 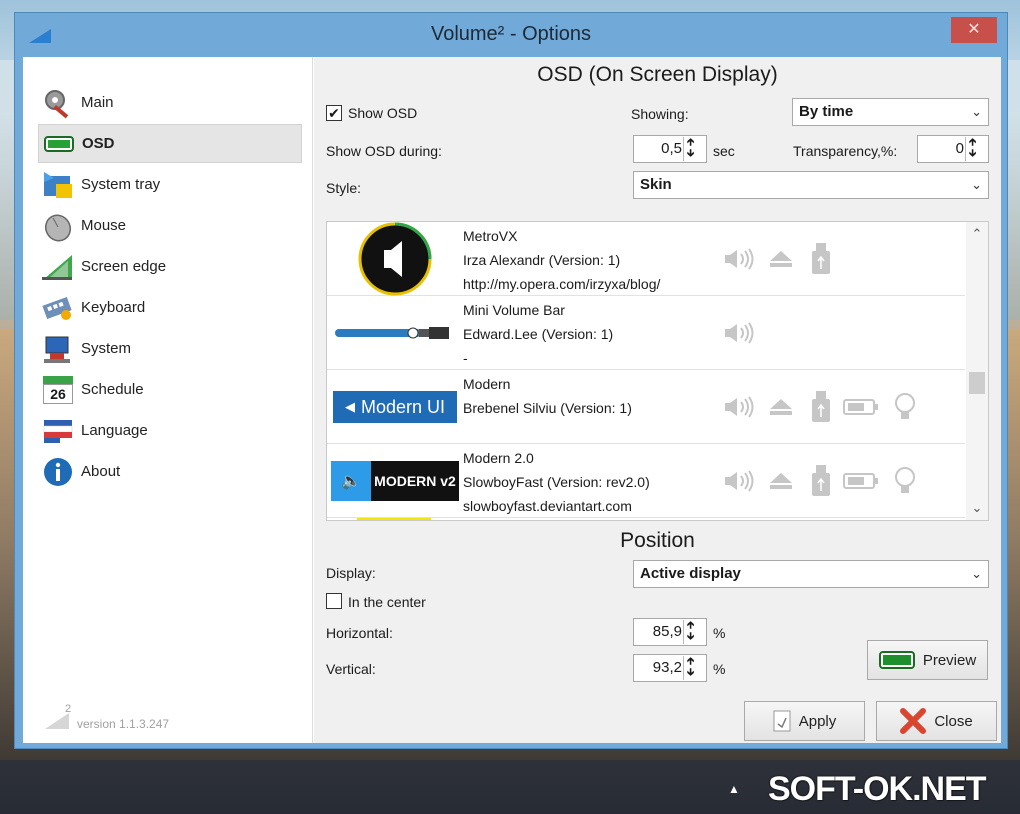 What do you see at coordinates (804, 721) in the screenshot?
I see `apply-button: Apply` at bounding box center [804, 721].